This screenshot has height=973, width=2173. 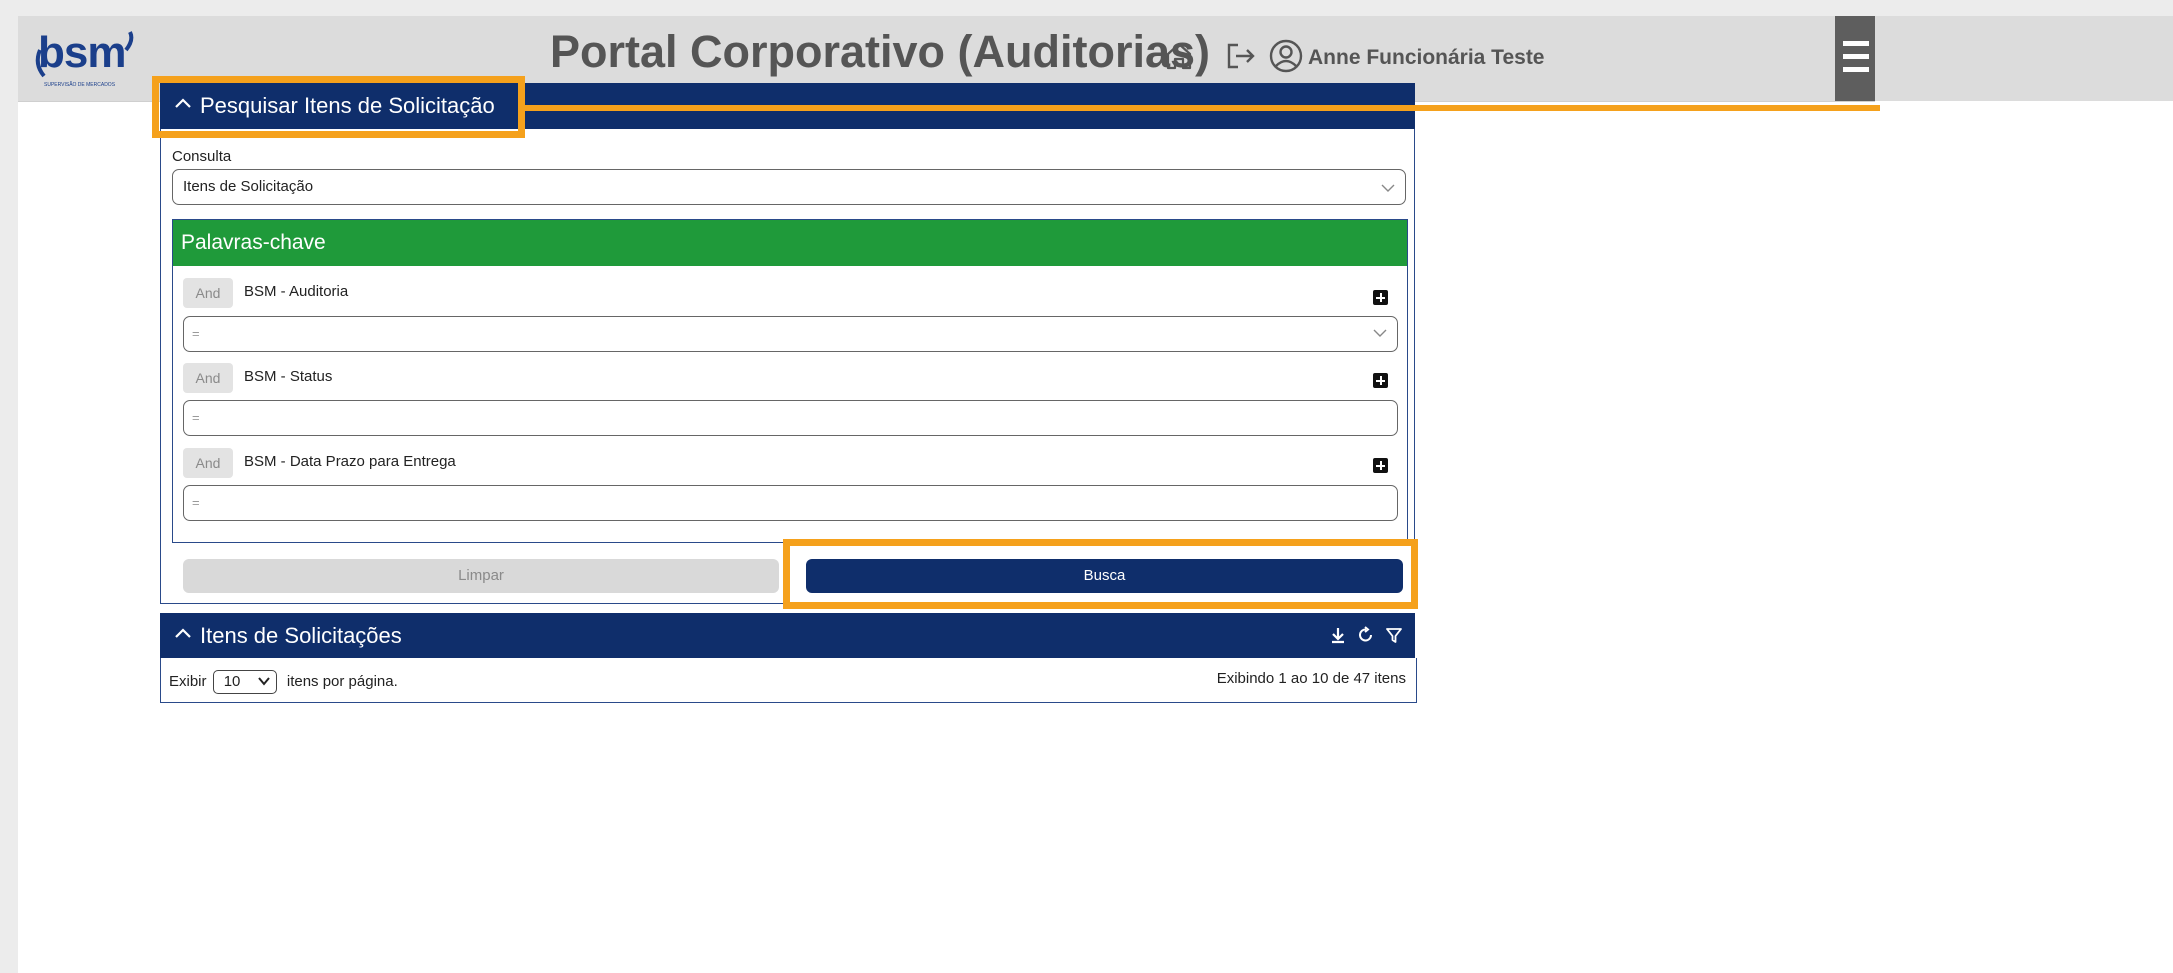 What do you see at coordinates (1394, 635) in the screenshot?
I see `filter-icon` at bounding box center [1394, 635].